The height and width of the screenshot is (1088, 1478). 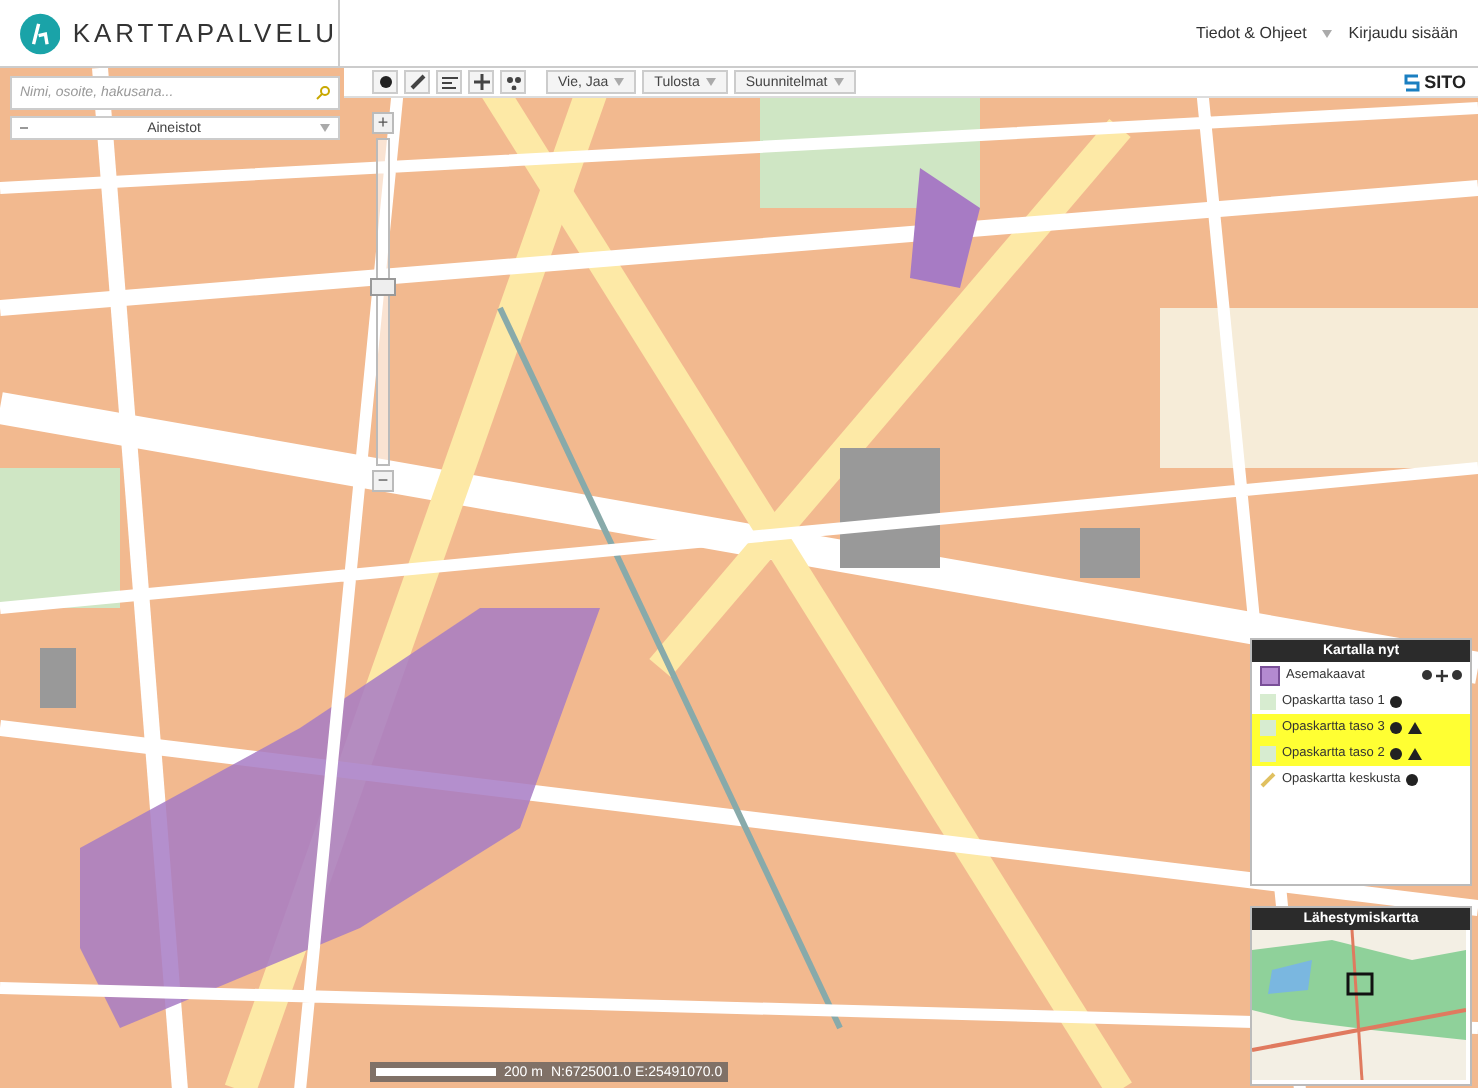 I want to click on app-title: KARTTAPALVELU, so click(x=205, y=33).